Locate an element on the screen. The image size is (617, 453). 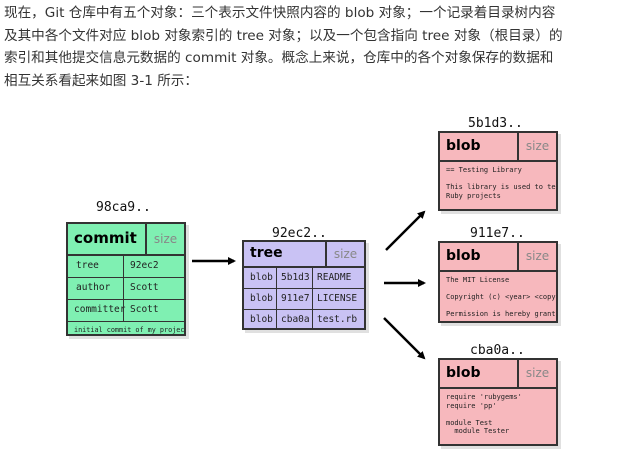
commit-row-value: 92ec2 is located at coordinates (144, 265).